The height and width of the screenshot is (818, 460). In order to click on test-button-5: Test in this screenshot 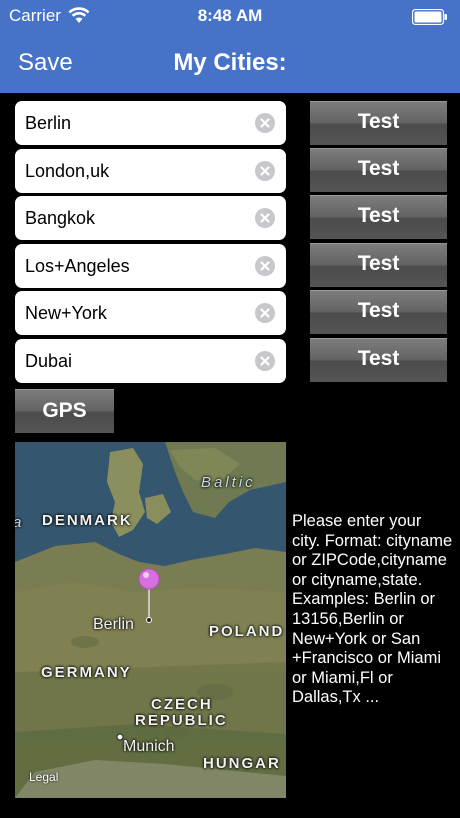, I will do `click(378, 312)`.